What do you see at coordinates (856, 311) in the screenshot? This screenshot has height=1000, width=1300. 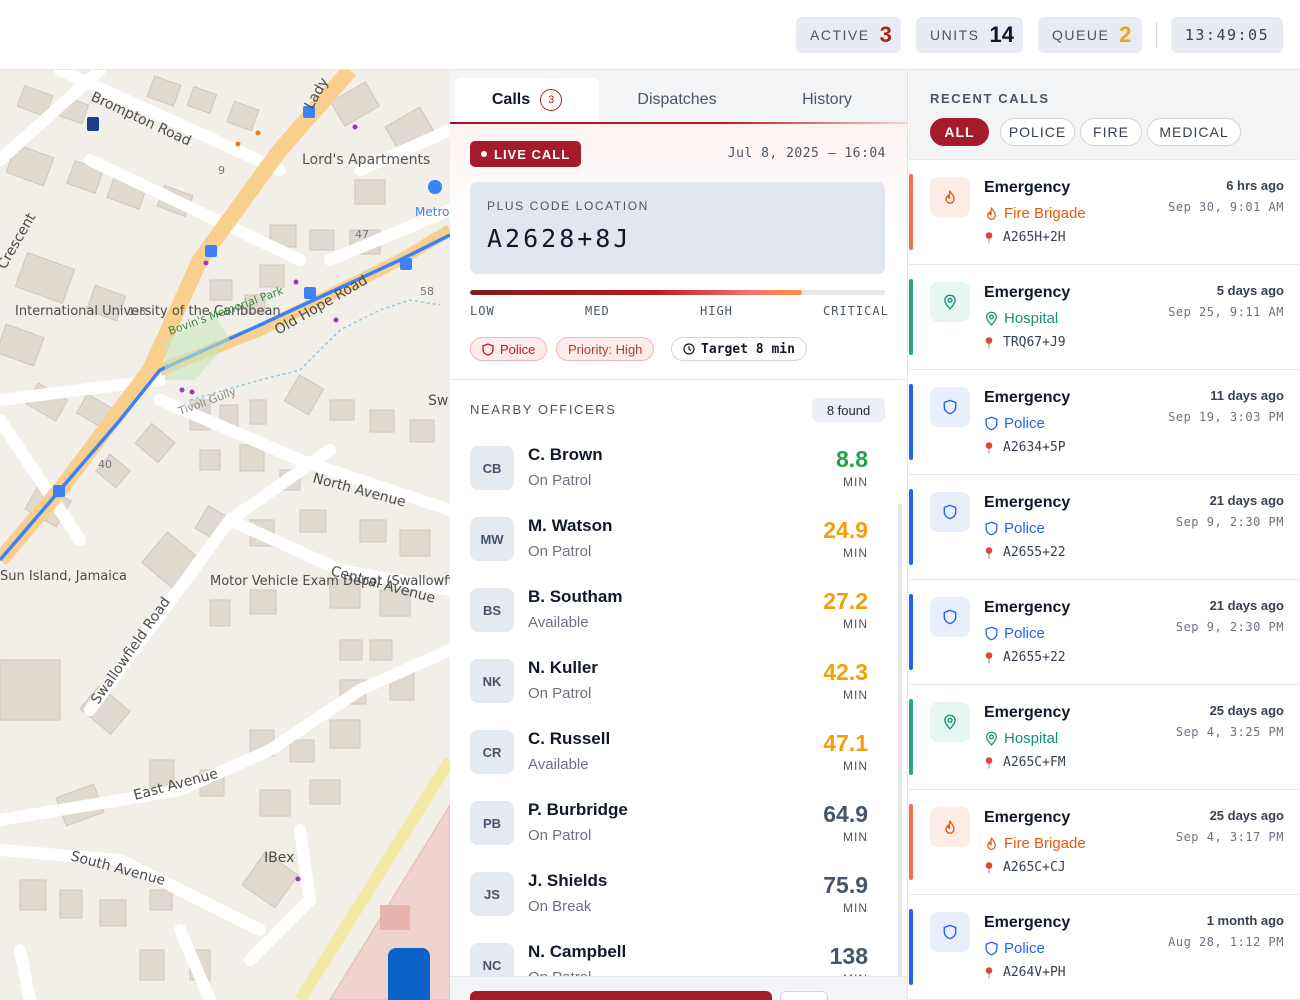 I see `severity-critical: CRITICAL` at bounding box center [856, 311].